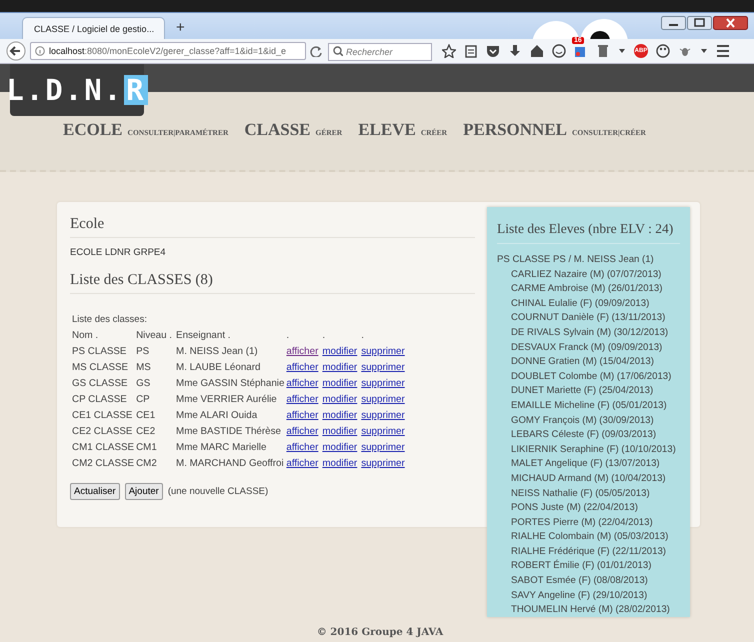  I want to click on search-field: Rechercher, so click(380, 52).